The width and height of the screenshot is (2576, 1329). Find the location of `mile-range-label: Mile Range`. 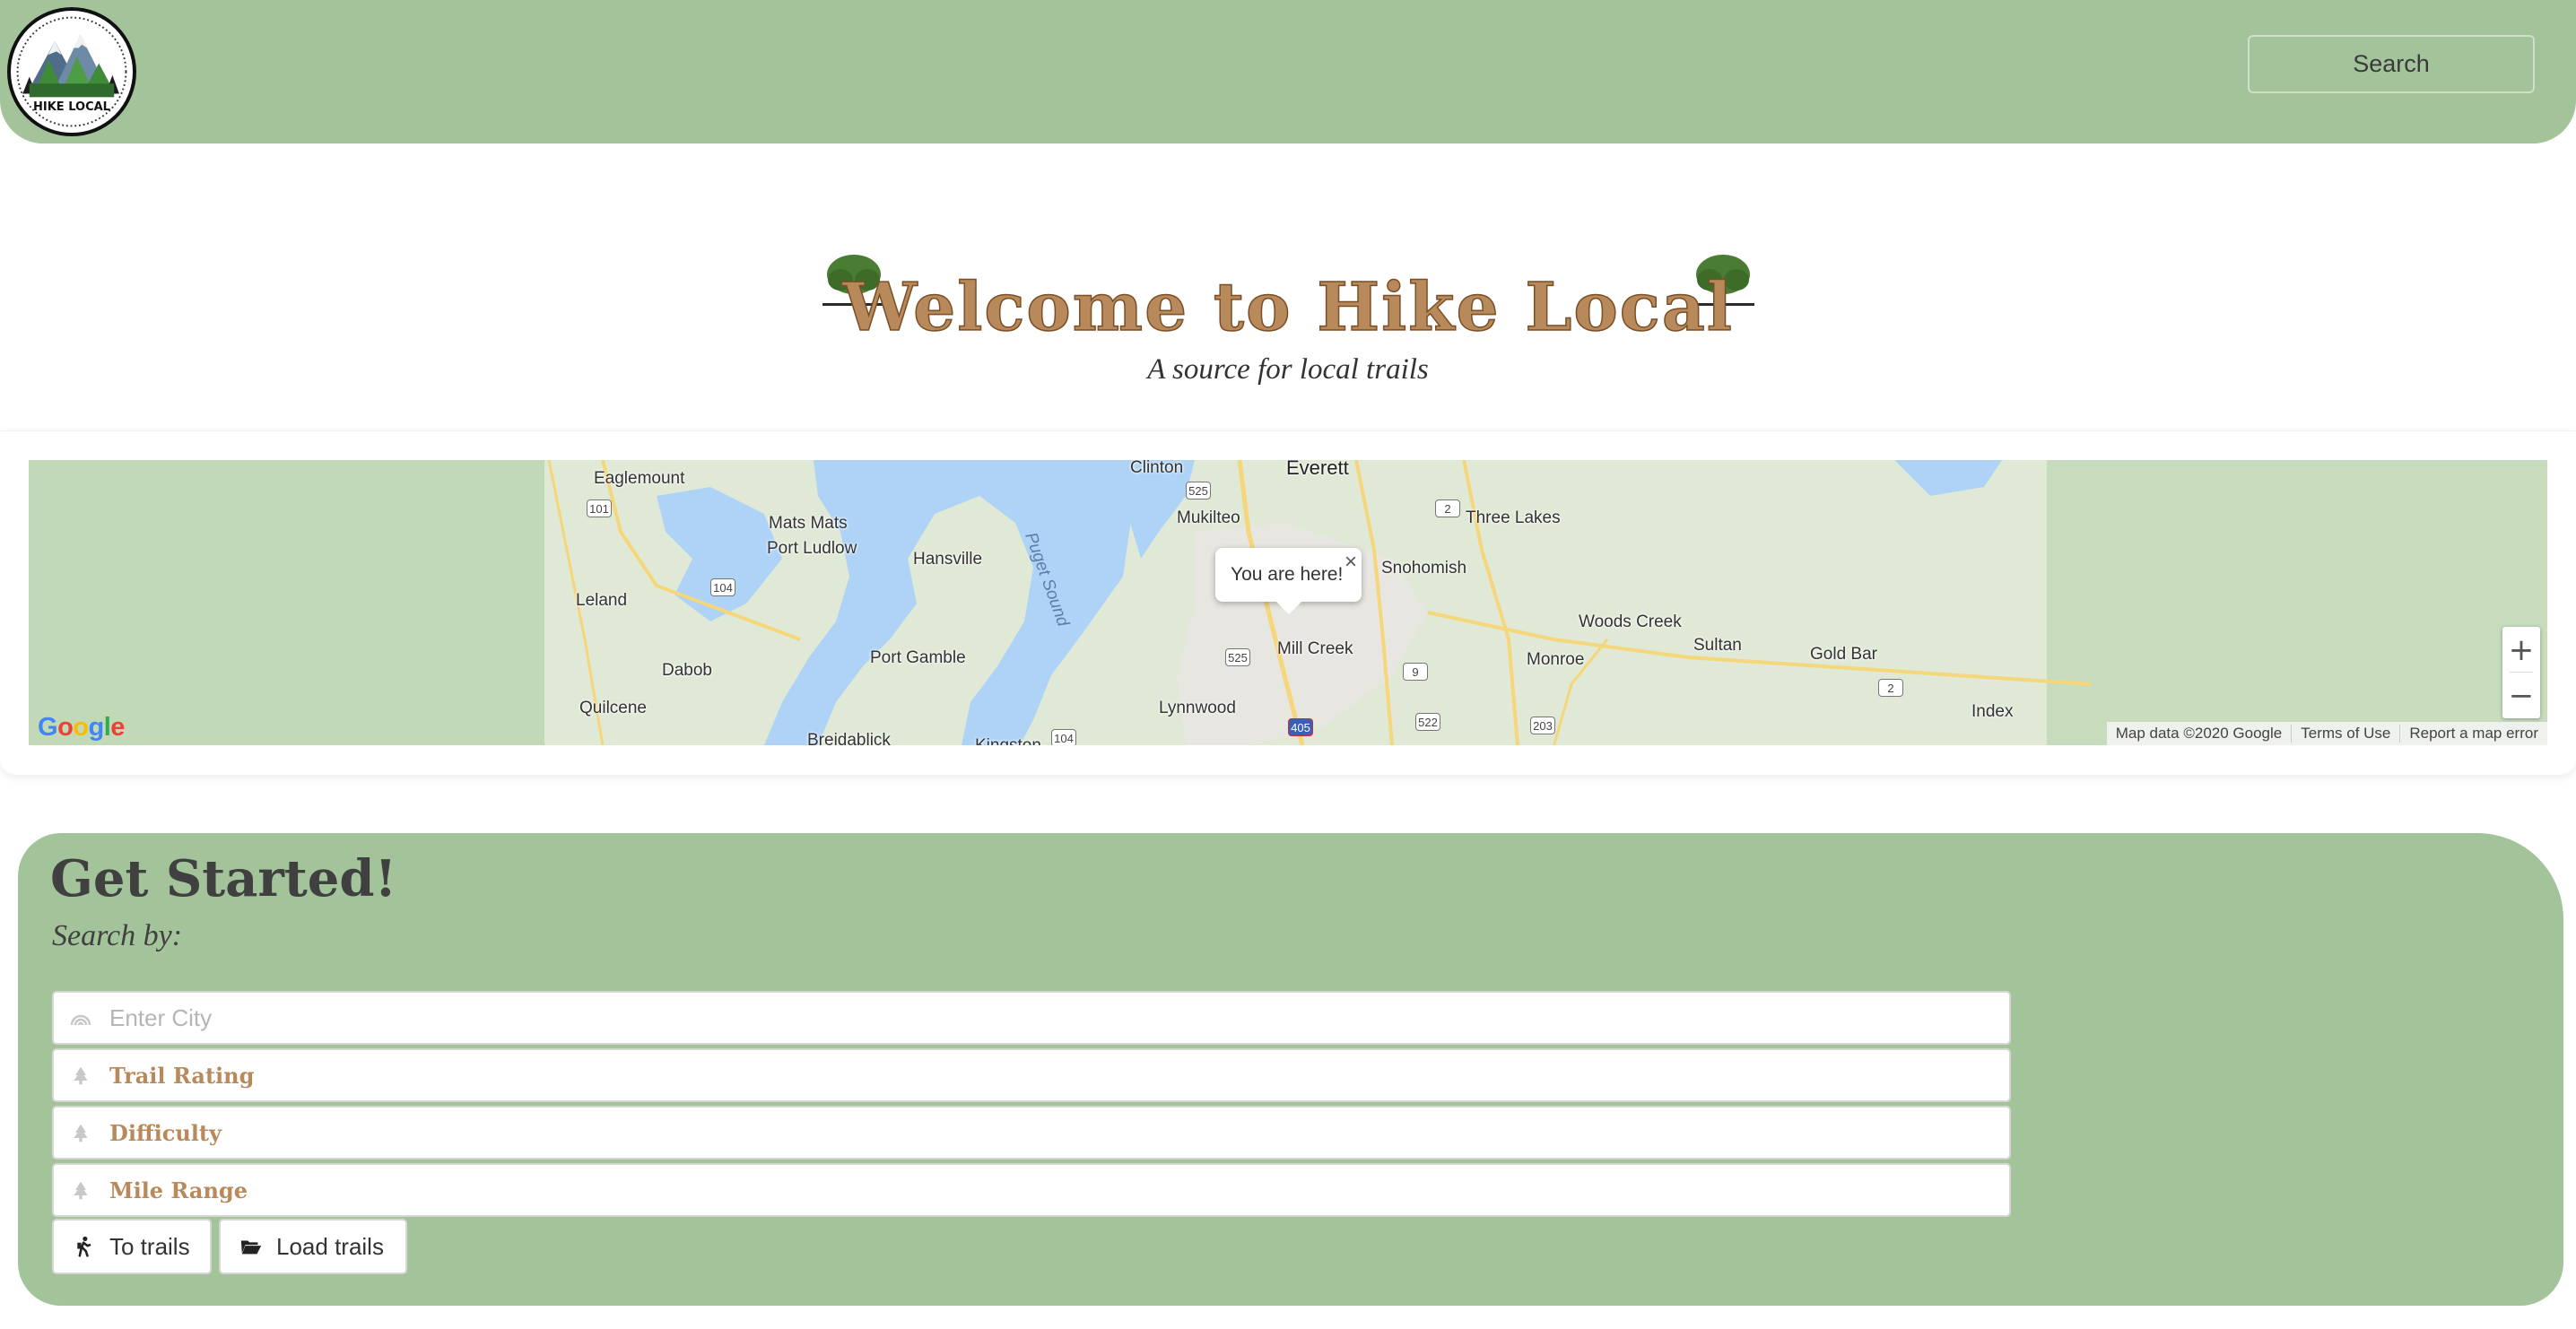

mile-range-label: Mile Range is located at coordinates (178, 1190).